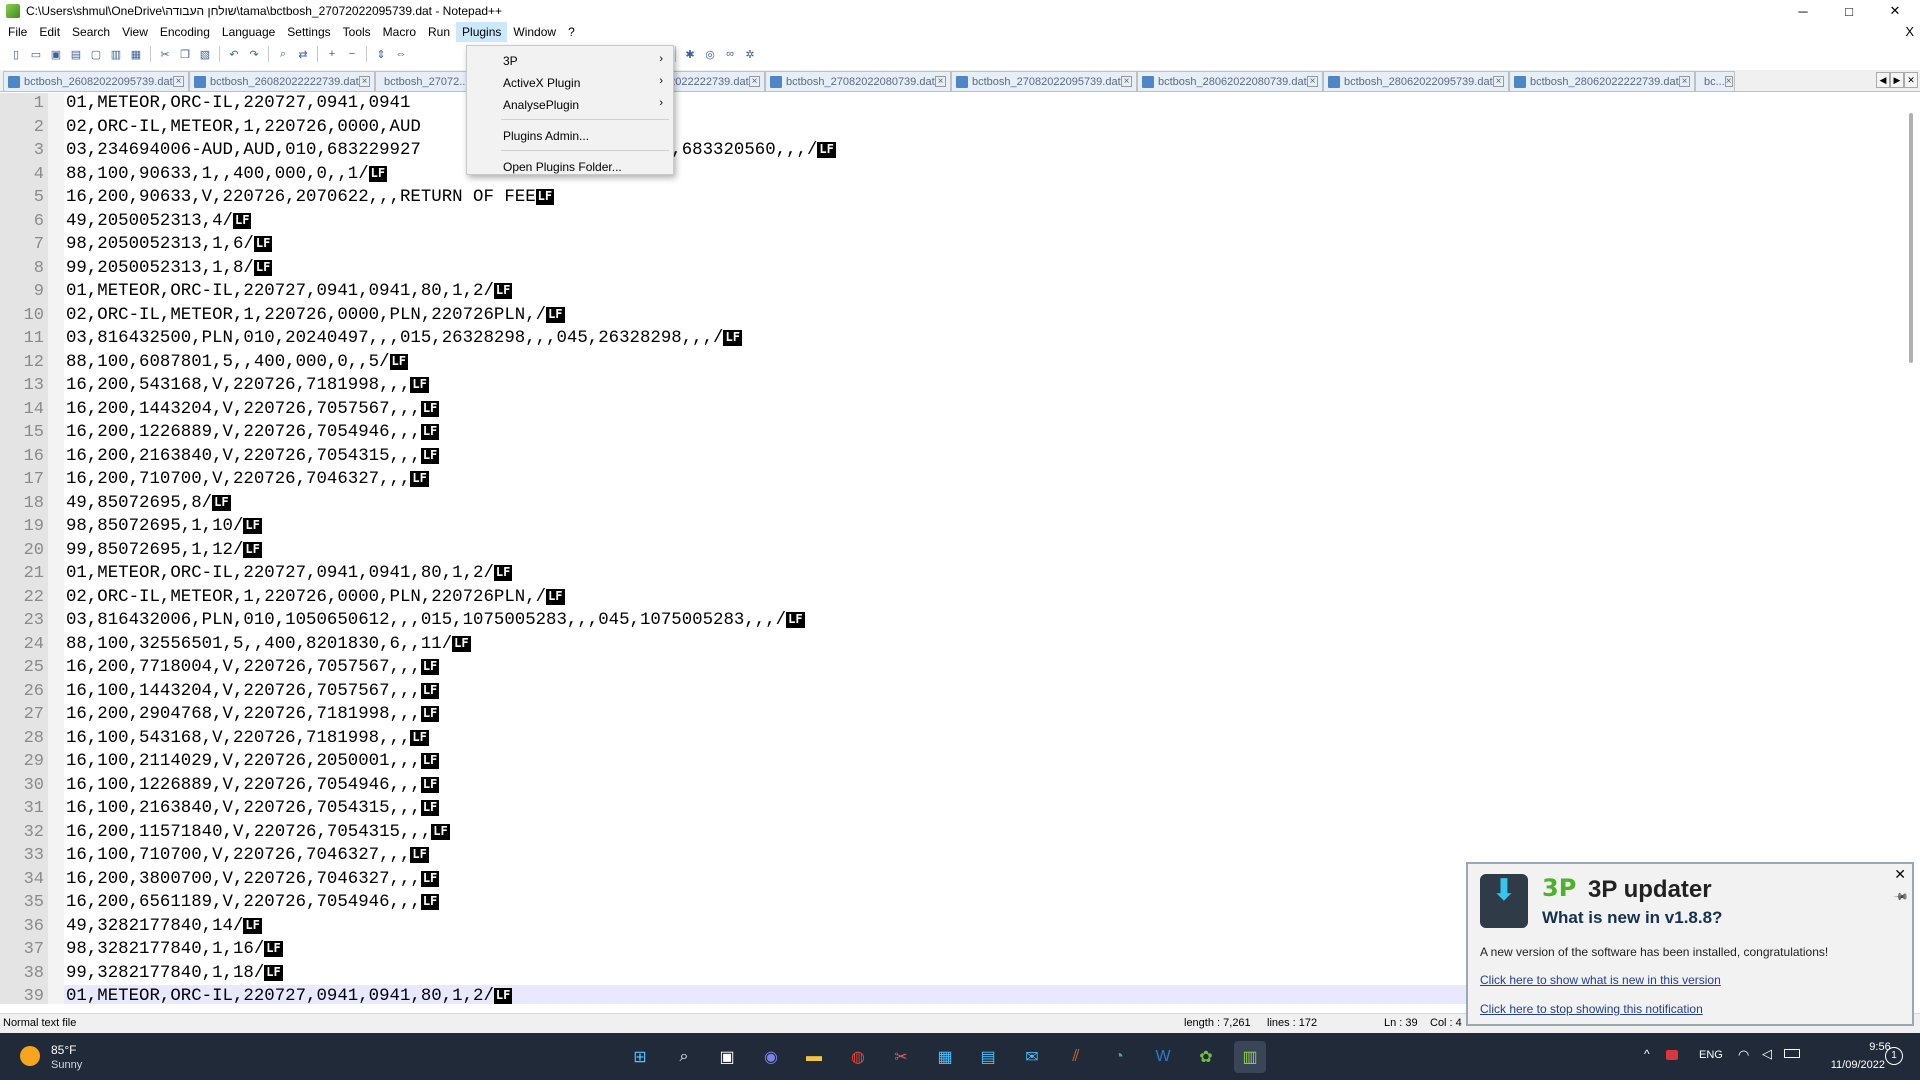 The width and height of the screenshot is (1920, 1080). I want to click on code-line: 16,200,7718004,V,220726,7057567,,, LF, so click(253, 667).